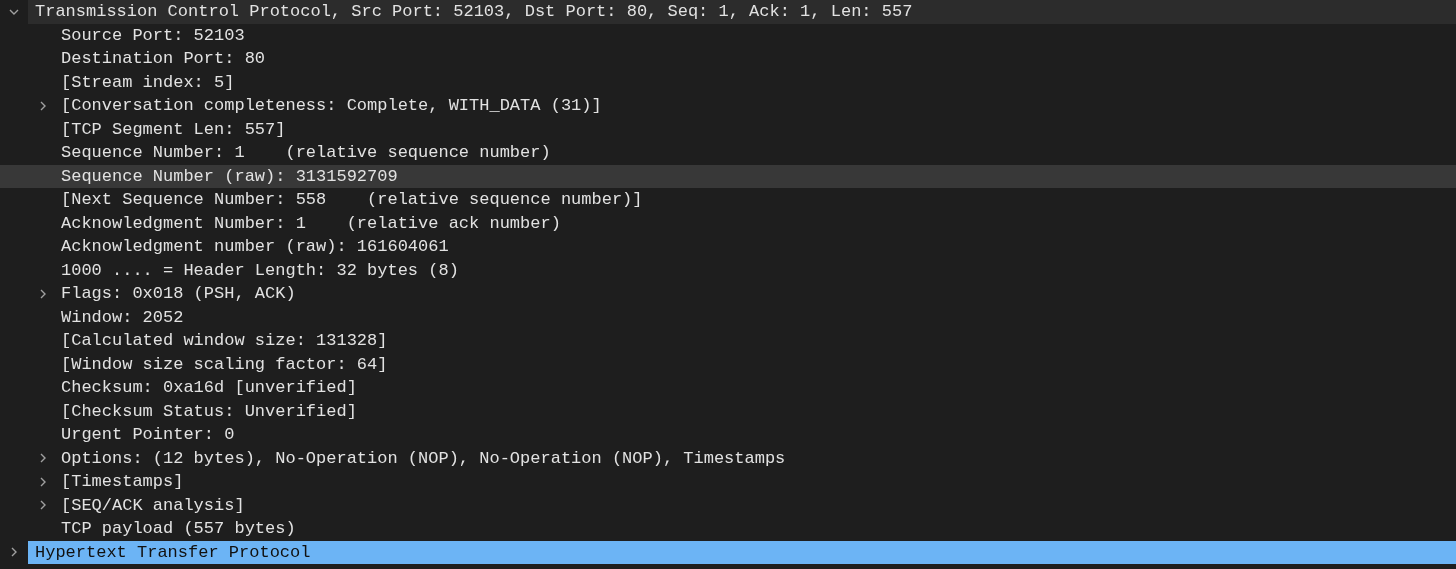 The width and height of the screenshot is (1456, 569). Describe the element at coordinates (728, 270) in the screenshot. I see `tree-item: 1000 .... = Header Length: 32 bytes (8)` at that location.